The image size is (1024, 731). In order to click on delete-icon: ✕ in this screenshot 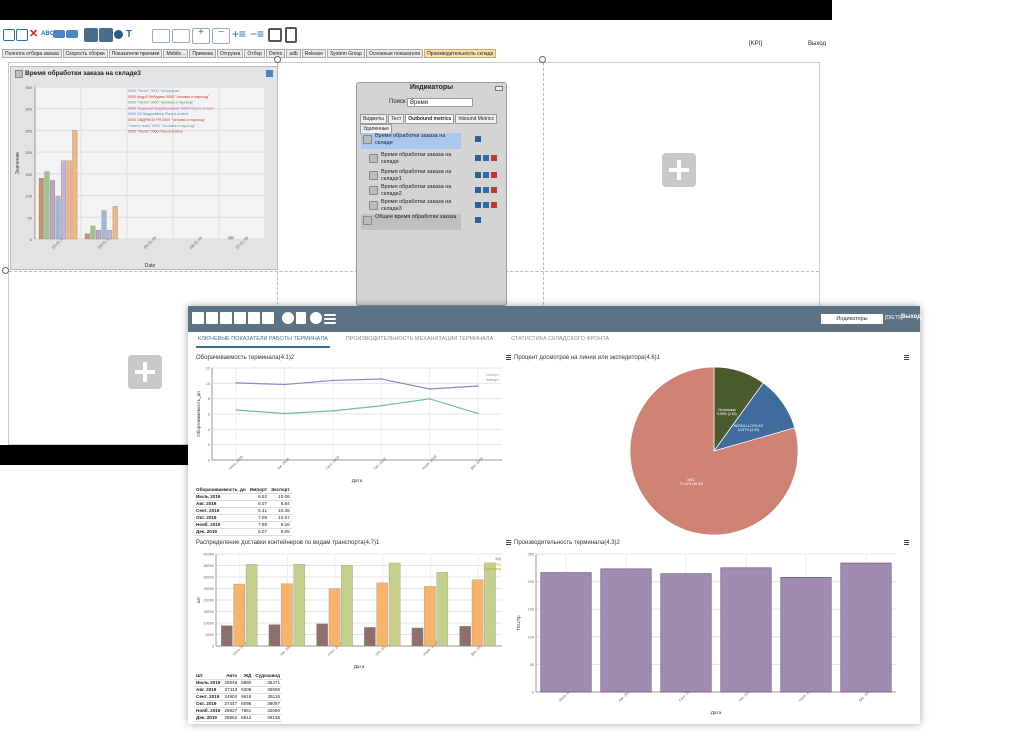, I will do `click(35, 35)`.